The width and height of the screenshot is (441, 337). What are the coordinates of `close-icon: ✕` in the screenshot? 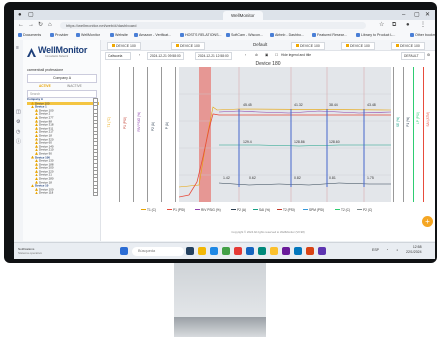 It's located at (427, 15).